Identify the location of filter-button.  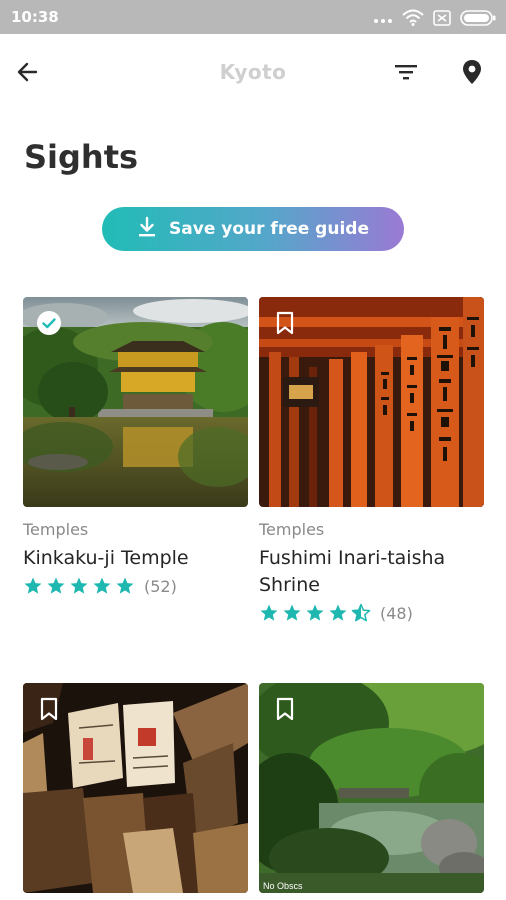
(406, 74).